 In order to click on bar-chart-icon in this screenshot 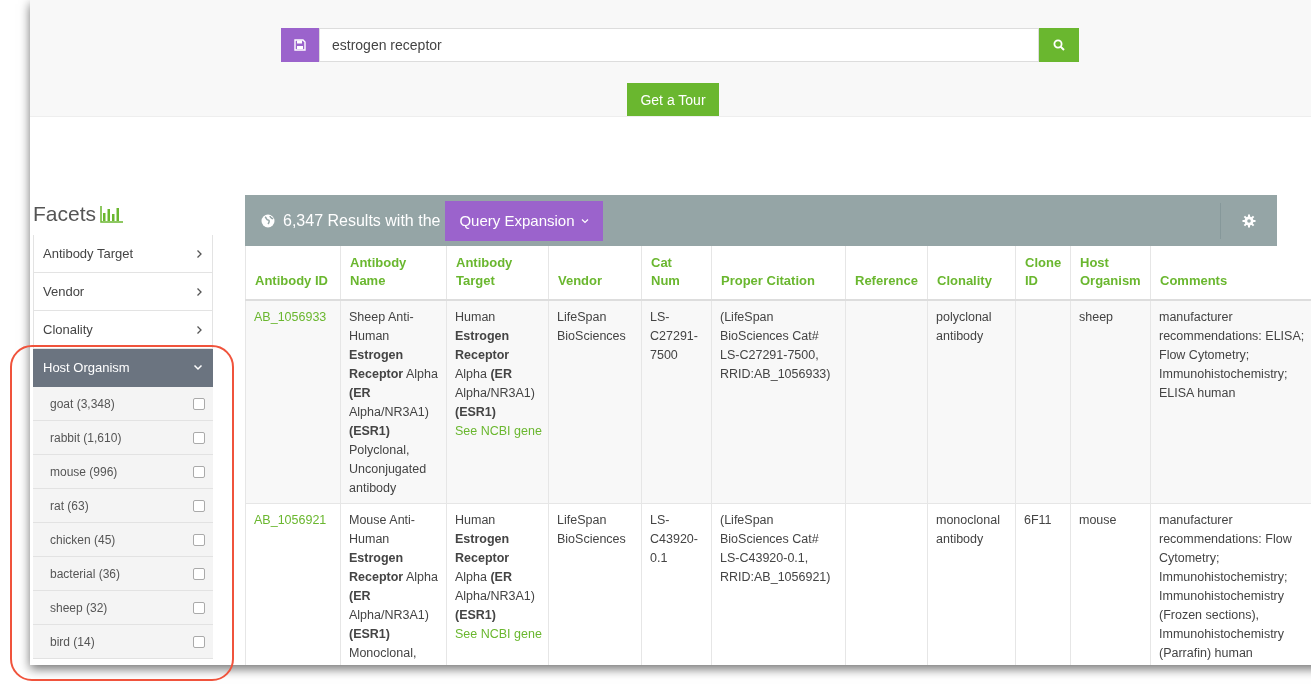, I will do `click(112, 214)`.